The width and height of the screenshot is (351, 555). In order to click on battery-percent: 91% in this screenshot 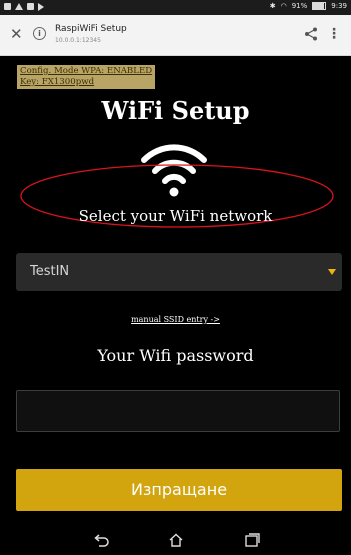, I will do `click(299, 6)`.